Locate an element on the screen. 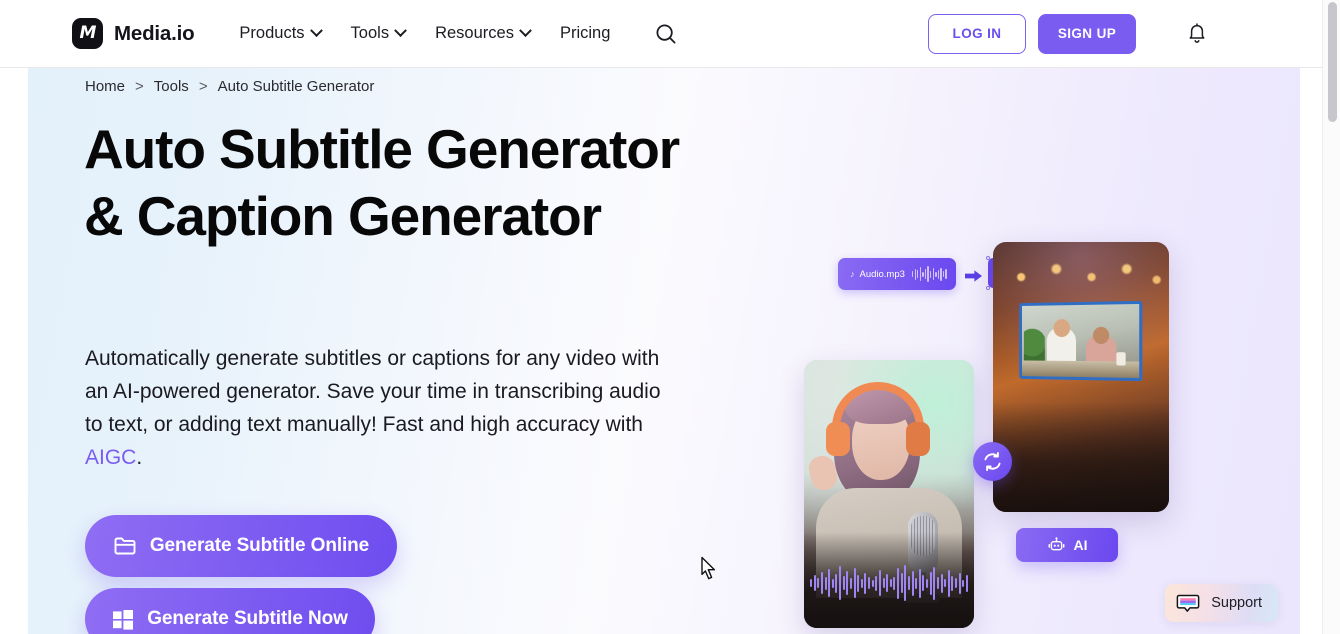 Image resolution: width=1340 pixels, height=634 pixels. sign-up-button: SIGN UP is located at coordinates (1087, 33).